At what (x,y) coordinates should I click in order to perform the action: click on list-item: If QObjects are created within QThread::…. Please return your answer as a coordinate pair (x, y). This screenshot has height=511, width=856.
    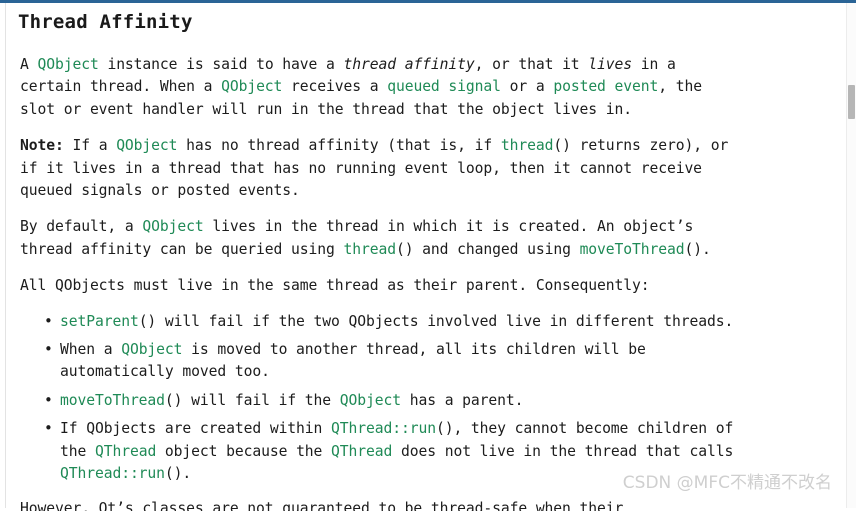
    Looking at the image, I should click on (434, 451).